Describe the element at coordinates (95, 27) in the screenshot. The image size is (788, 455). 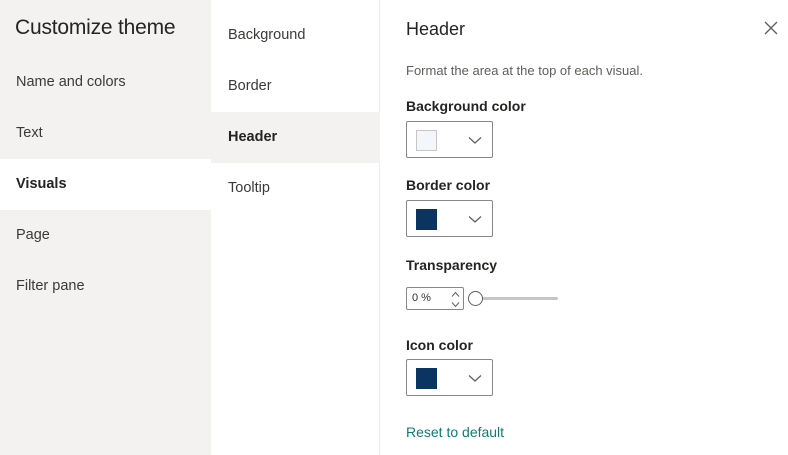
I see `page-title: Customize theme` at that location.